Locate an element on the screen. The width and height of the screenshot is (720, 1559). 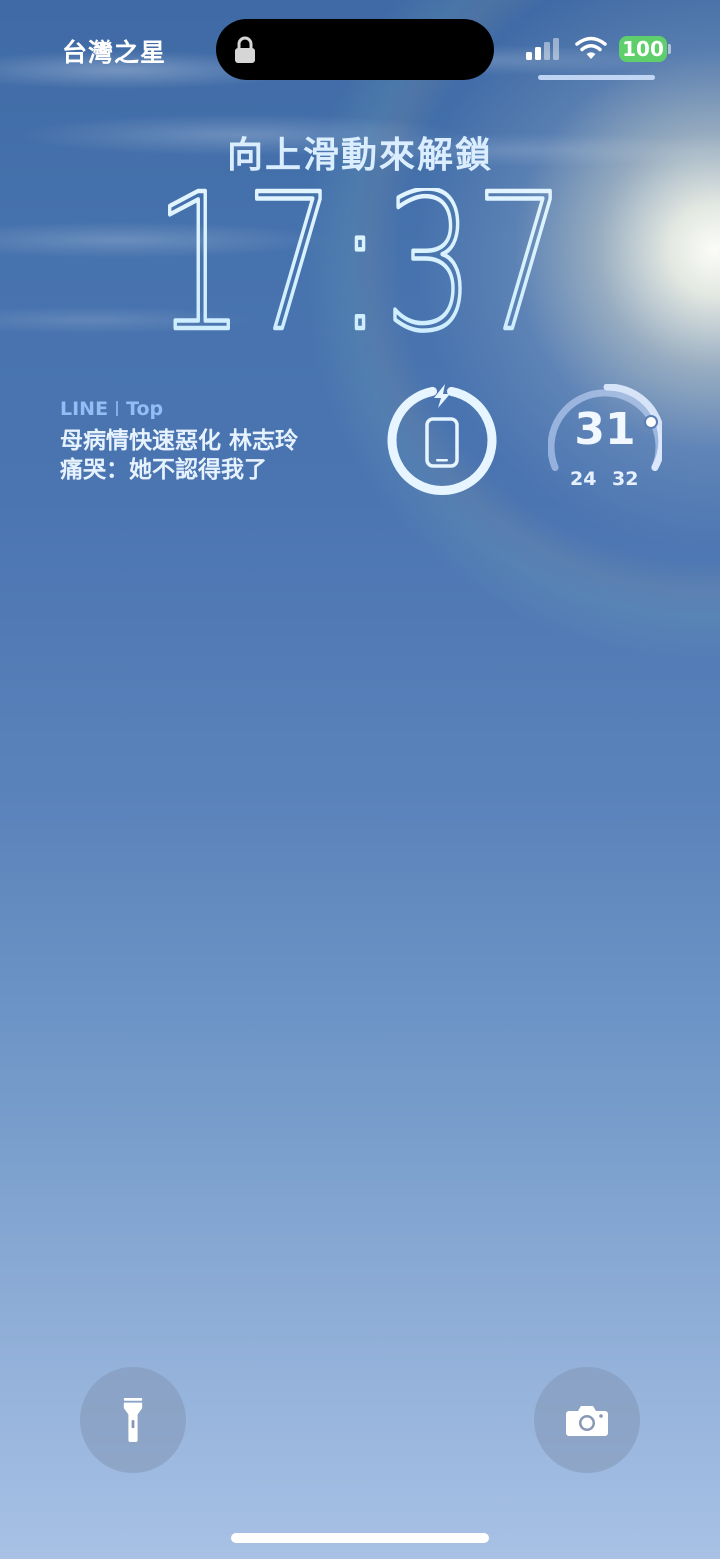
battery-indicator: 100 is located at coordinates (643, 49).